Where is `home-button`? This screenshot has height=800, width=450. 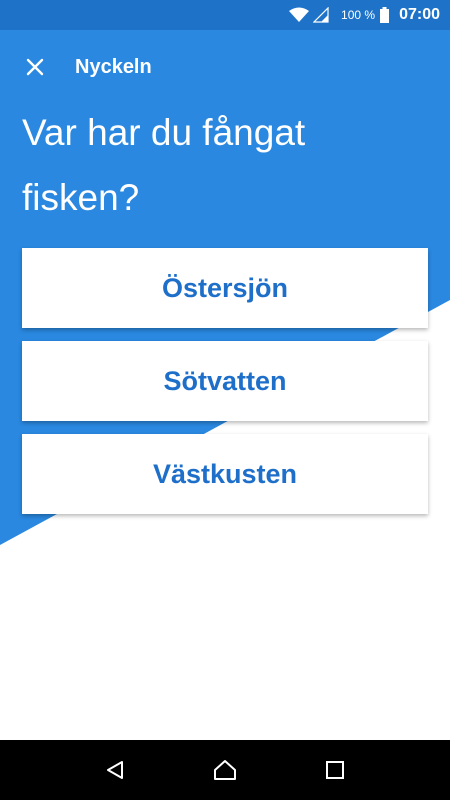
home-button is located at coordinates (225, 770).